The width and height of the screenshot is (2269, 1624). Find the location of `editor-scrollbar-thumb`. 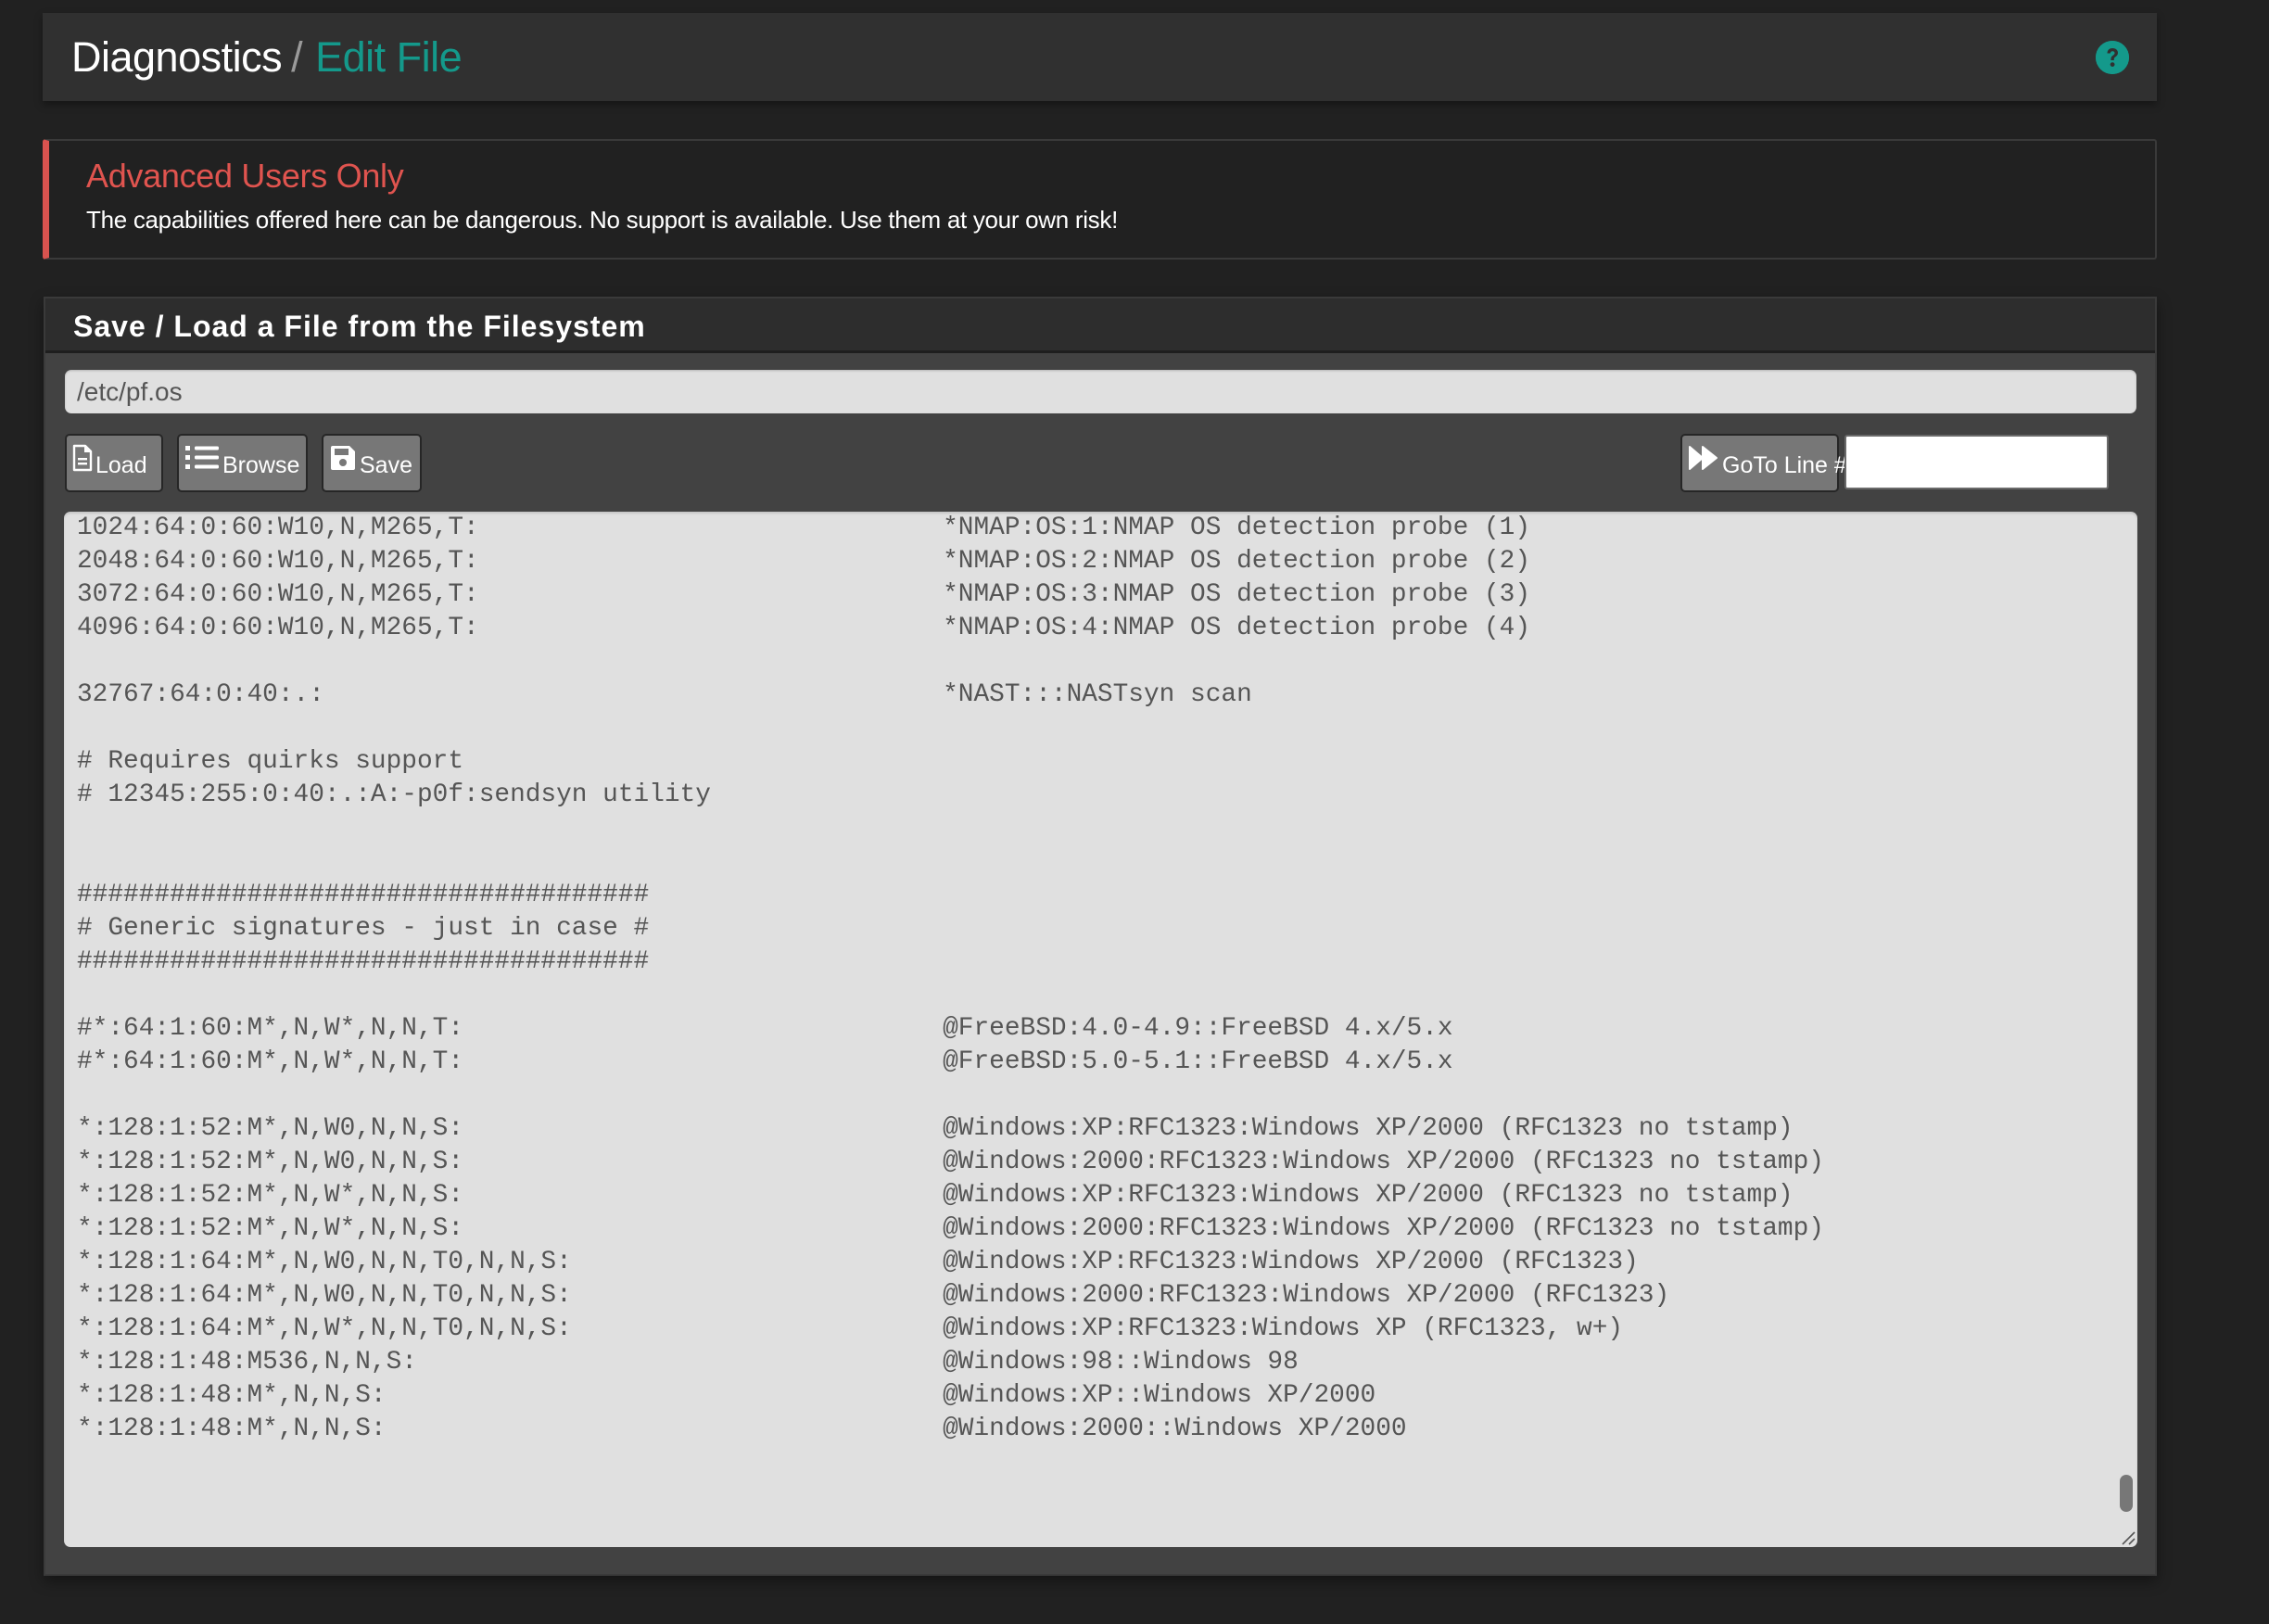

editor-scrollbar-thumb is located at coordinates (2126, 1493).